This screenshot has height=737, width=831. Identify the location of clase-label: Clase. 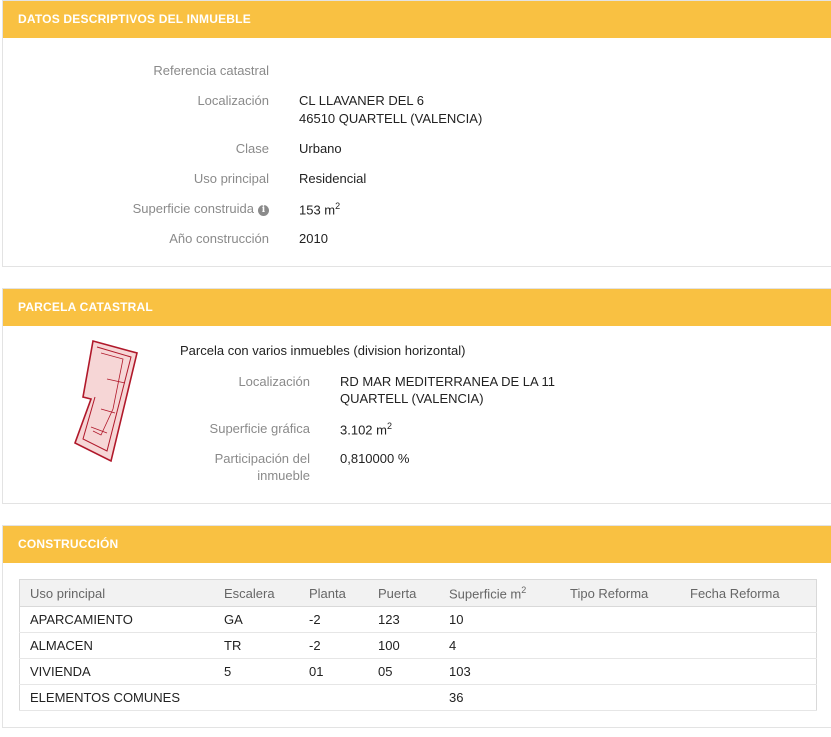
(252, 148).